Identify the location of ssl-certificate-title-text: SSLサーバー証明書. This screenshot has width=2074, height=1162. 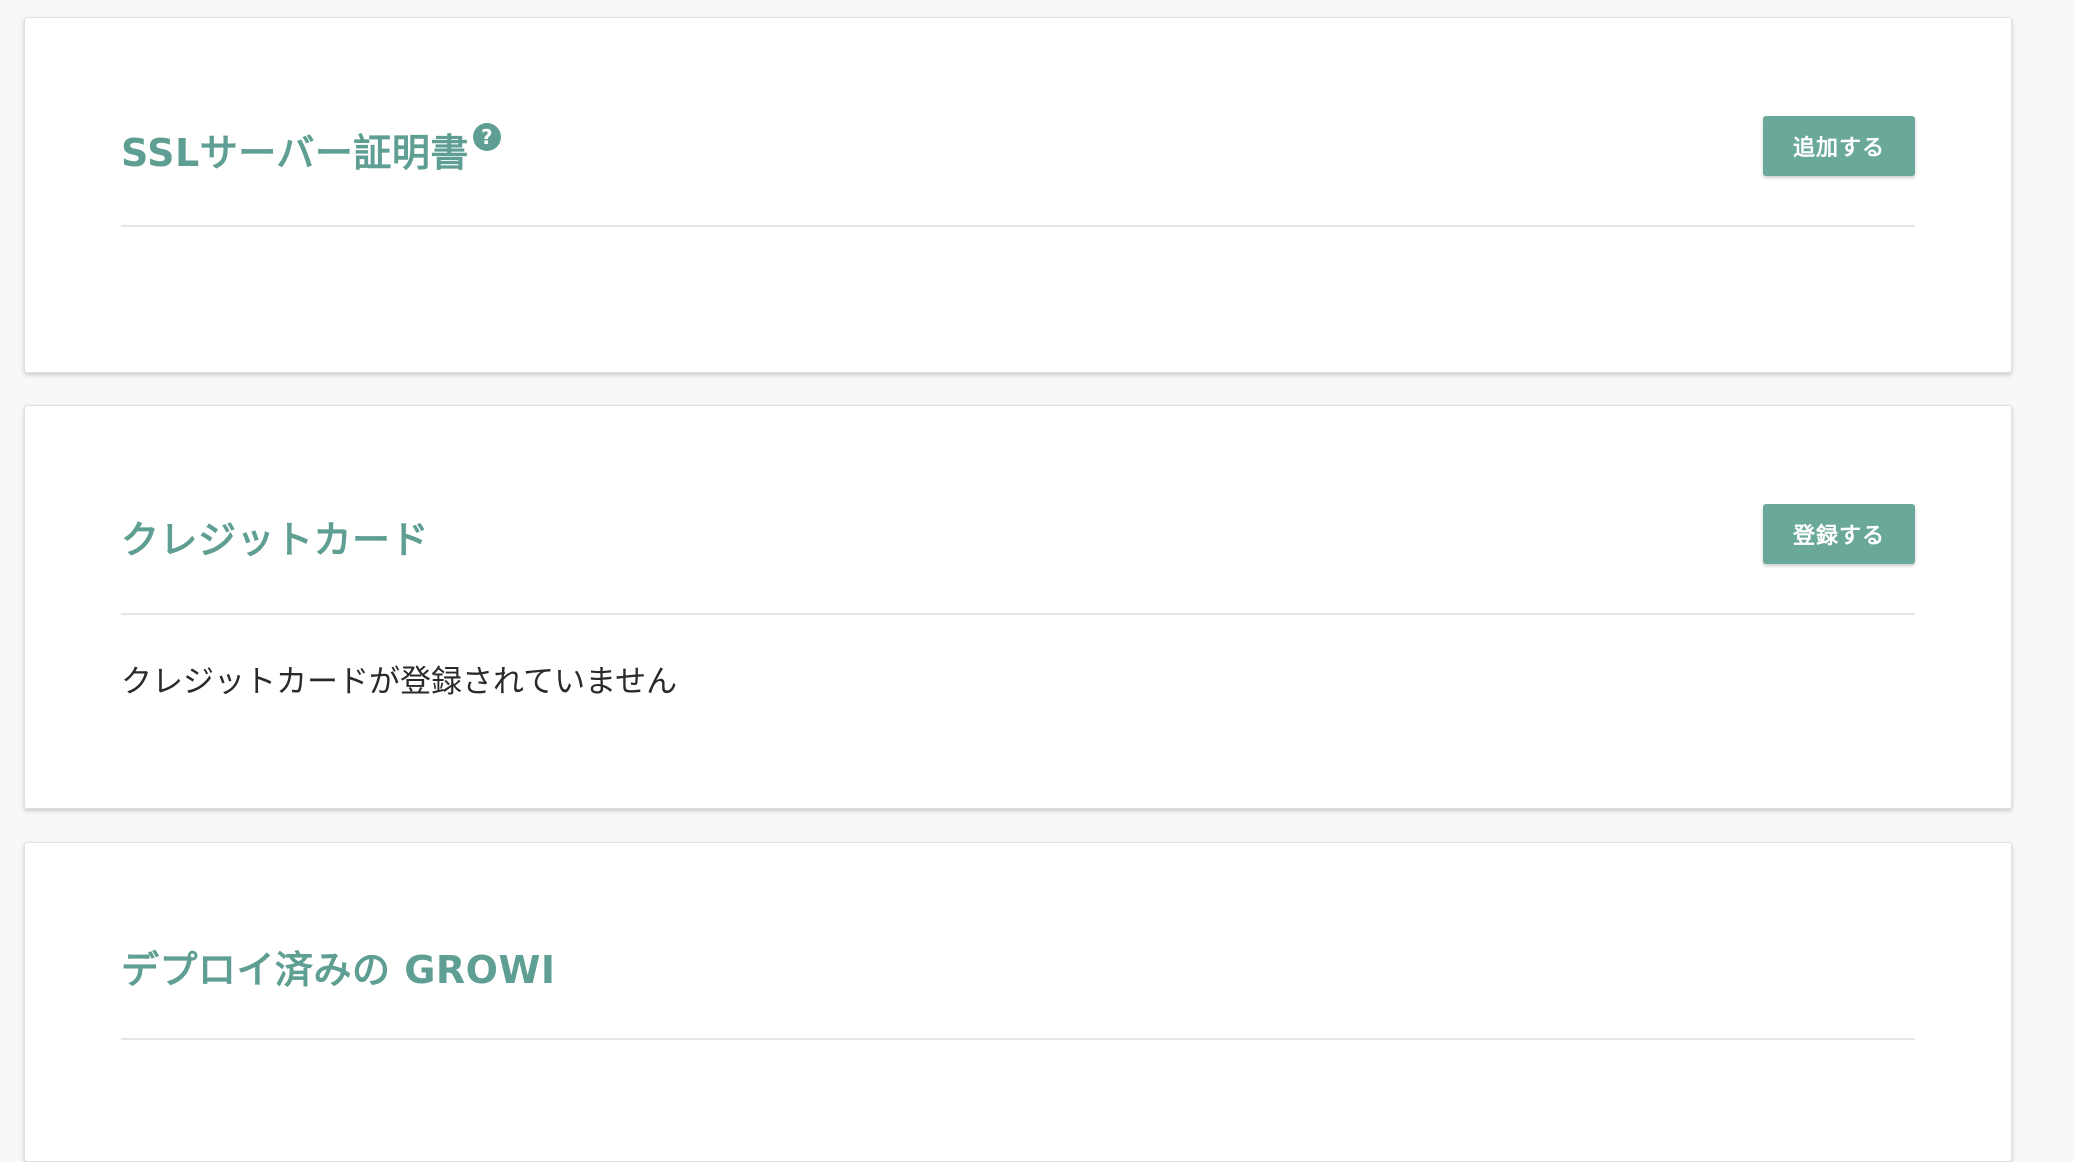
(295, 153).